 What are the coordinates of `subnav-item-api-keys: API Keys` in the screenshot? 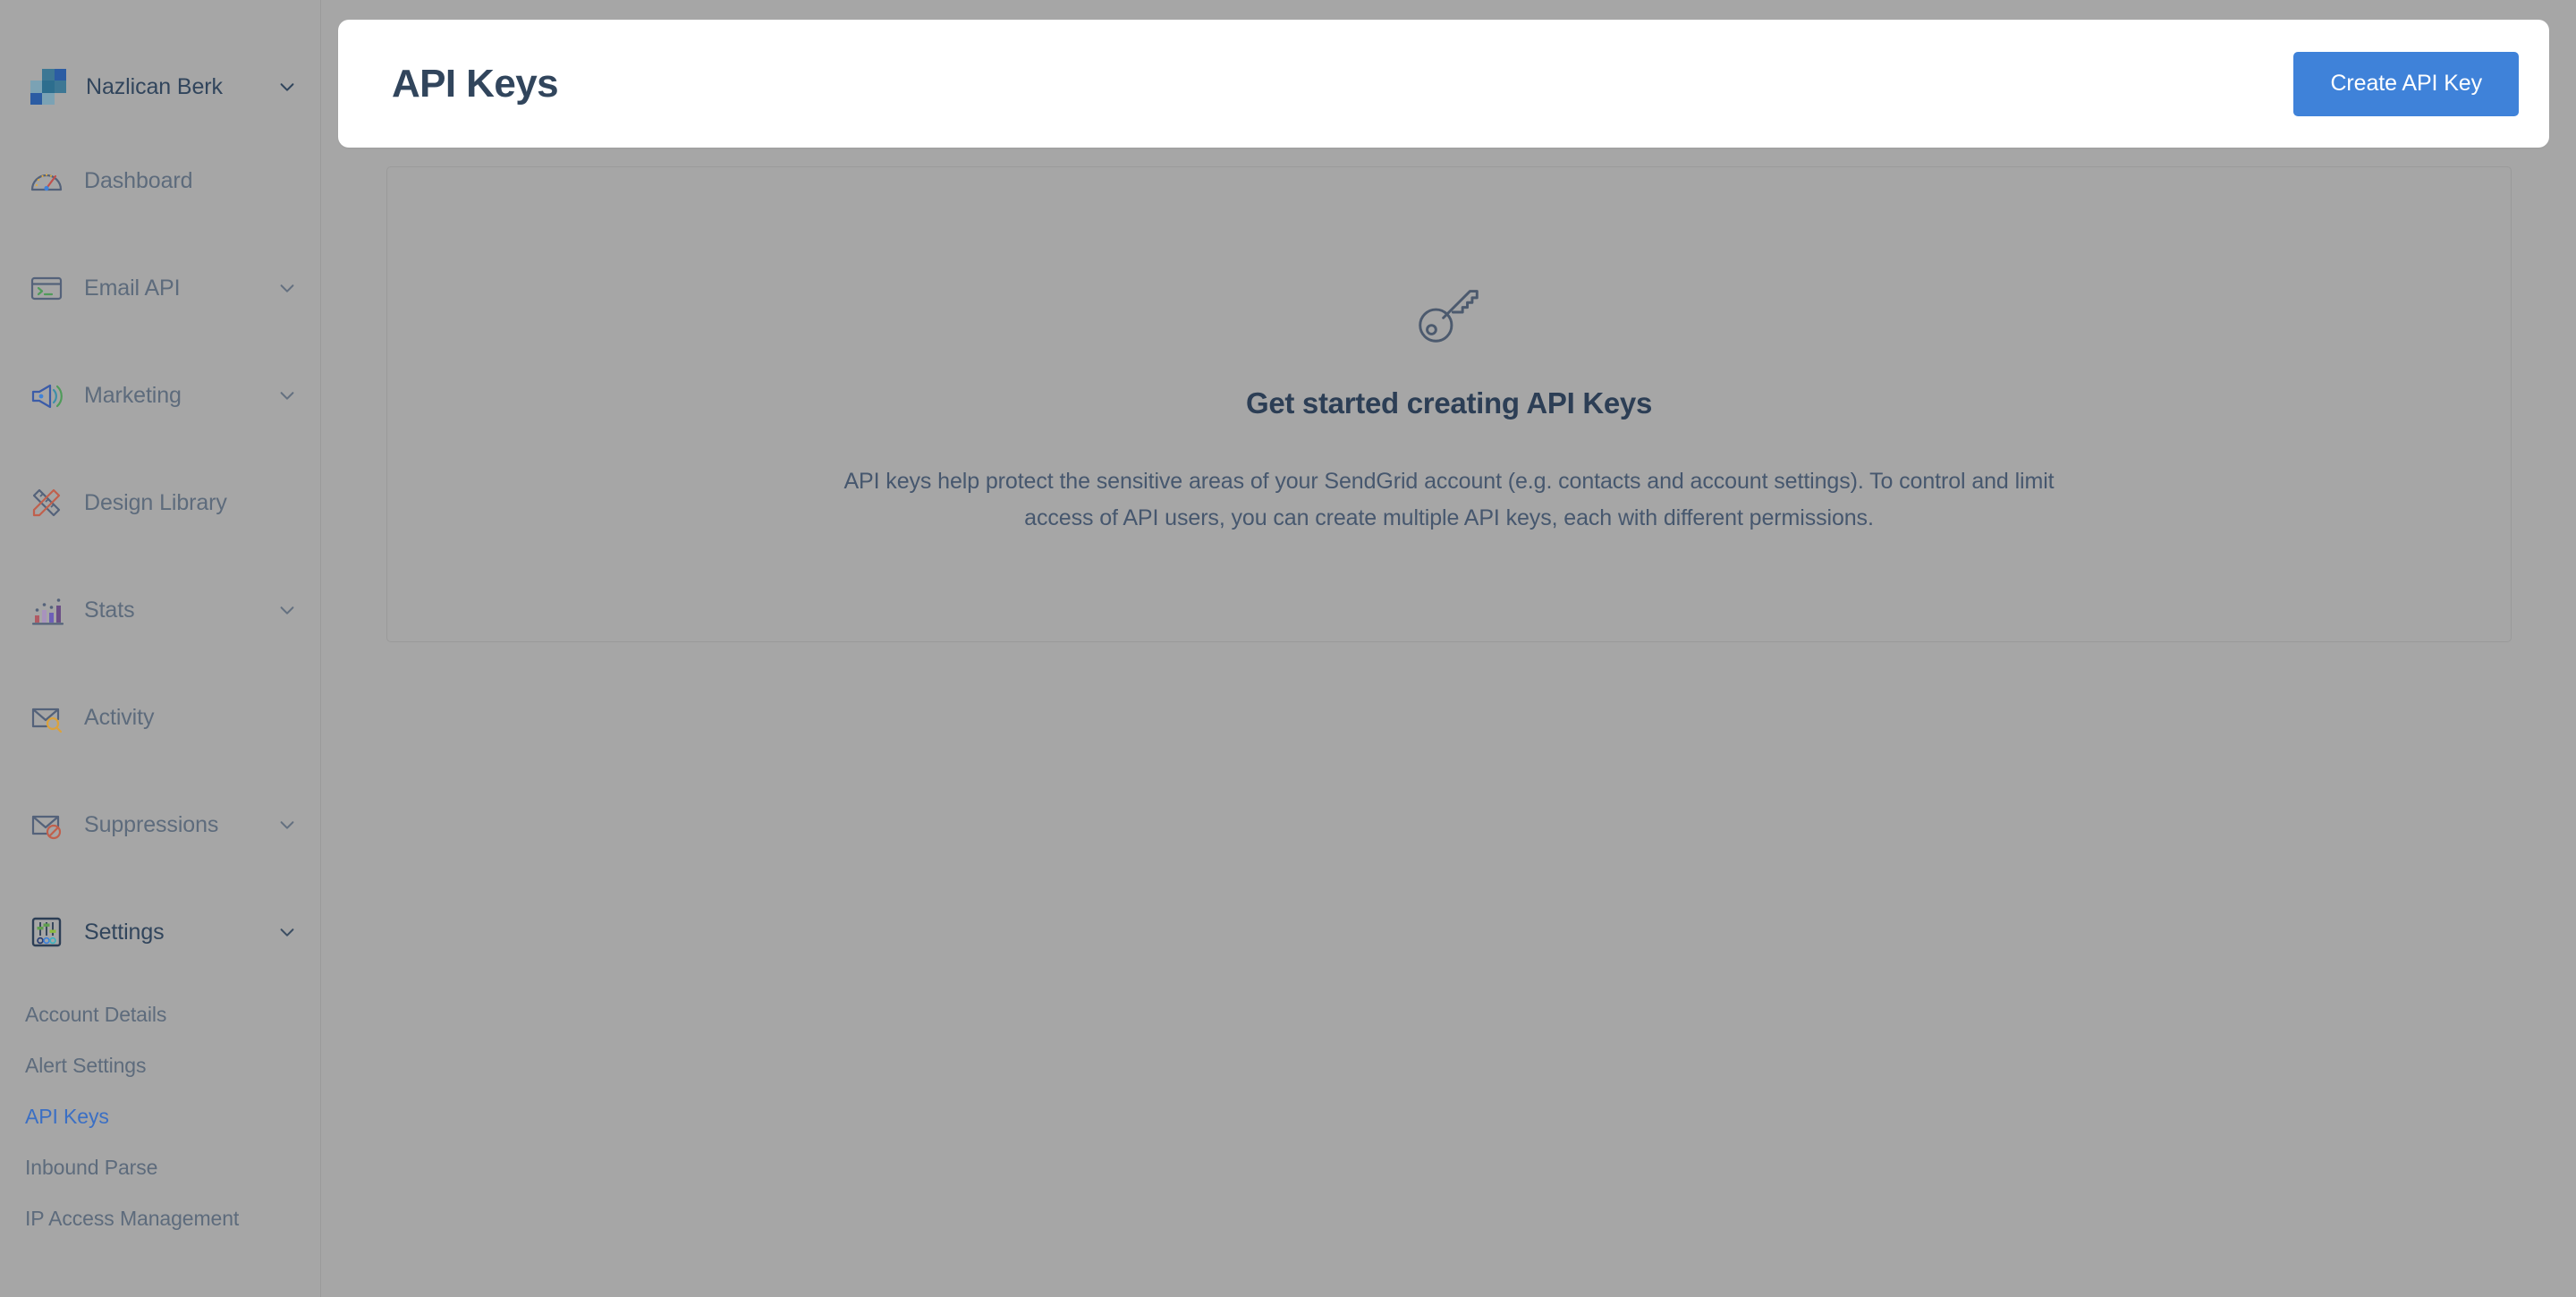 It's located at (160, 1116).